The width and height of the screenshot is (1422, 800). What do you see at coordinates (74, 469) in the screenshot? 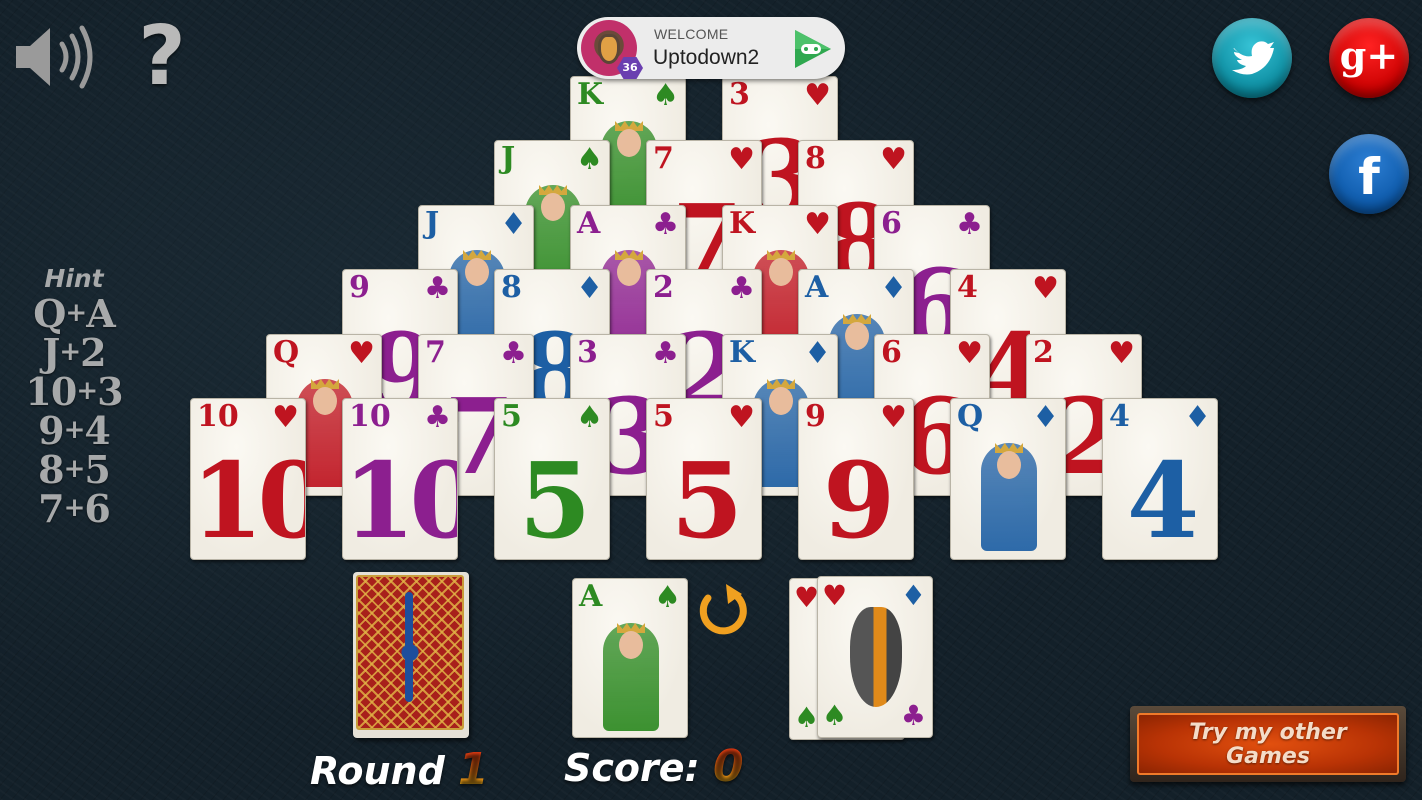
I see `hint-pair: 8+5` at bounding box center [74, 469].